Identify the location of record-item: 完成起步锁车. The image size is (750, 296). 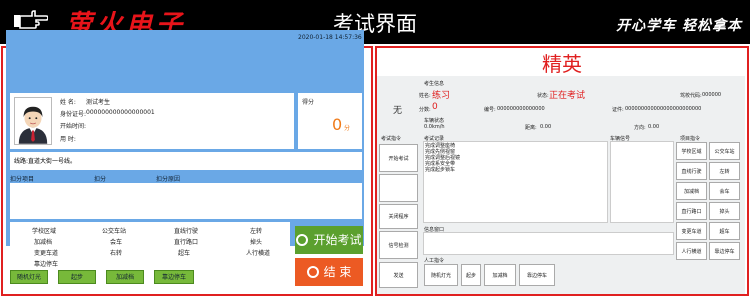
(440, 170).